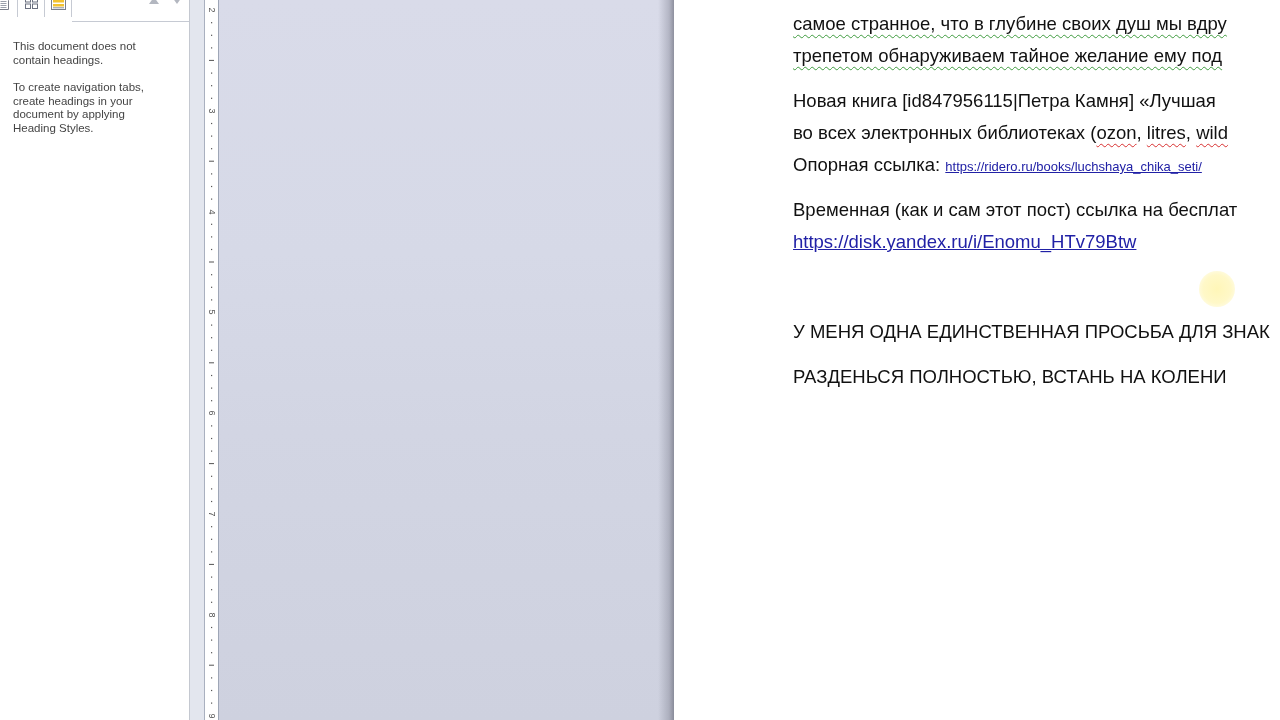 The image size is (1280, 720). I want to click on ruler-number: 4, so click(211, 212).